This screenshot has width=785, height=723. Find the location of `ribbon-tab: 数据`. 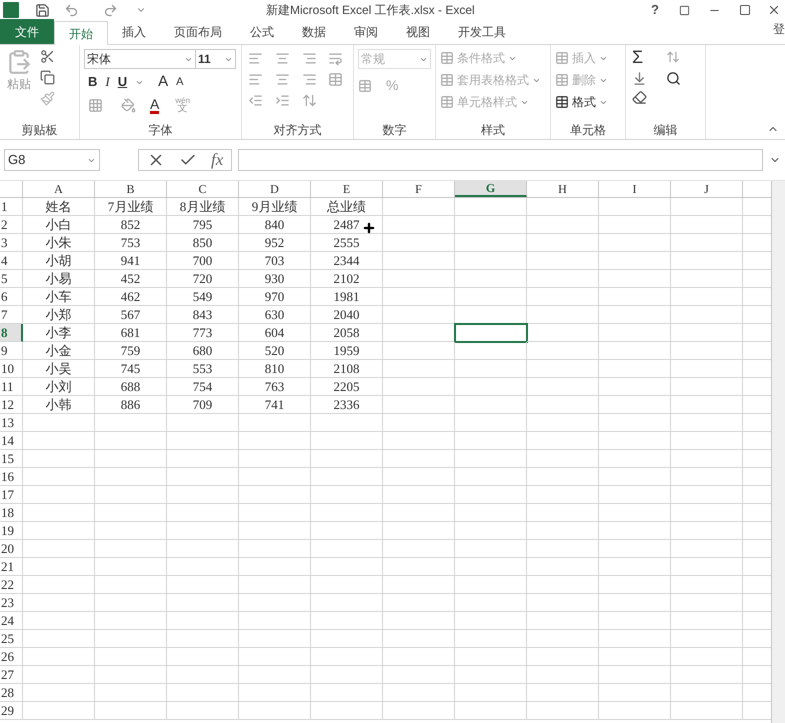

ribbon-tab: 数据 is located at coordinates (314, 32).